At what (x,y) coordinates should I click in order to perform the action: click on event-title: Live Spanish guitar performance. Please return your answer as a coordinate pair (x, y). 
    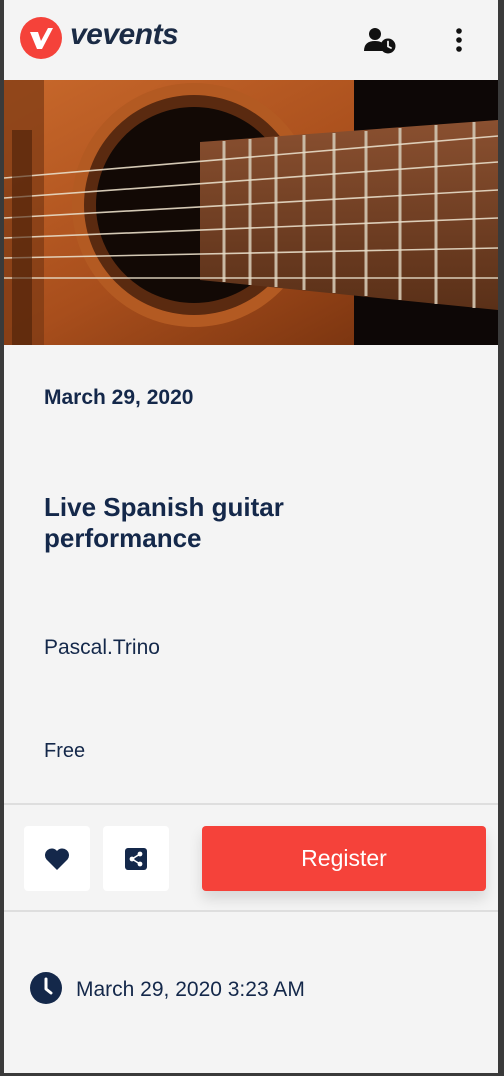
    Looking at the image, I should click on (164, 522).